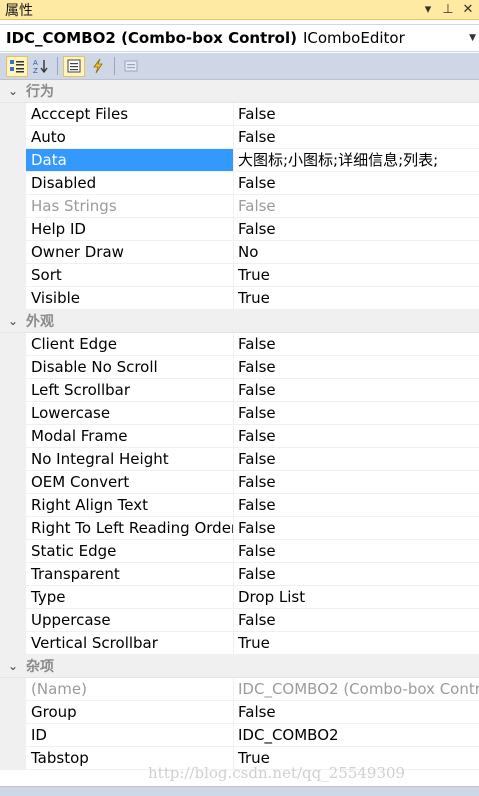  Describe the element at coordinates (356, 689) in the screenshot. I see `property-value: IDC_COMBO2 (Combo-box Control)` at that location.